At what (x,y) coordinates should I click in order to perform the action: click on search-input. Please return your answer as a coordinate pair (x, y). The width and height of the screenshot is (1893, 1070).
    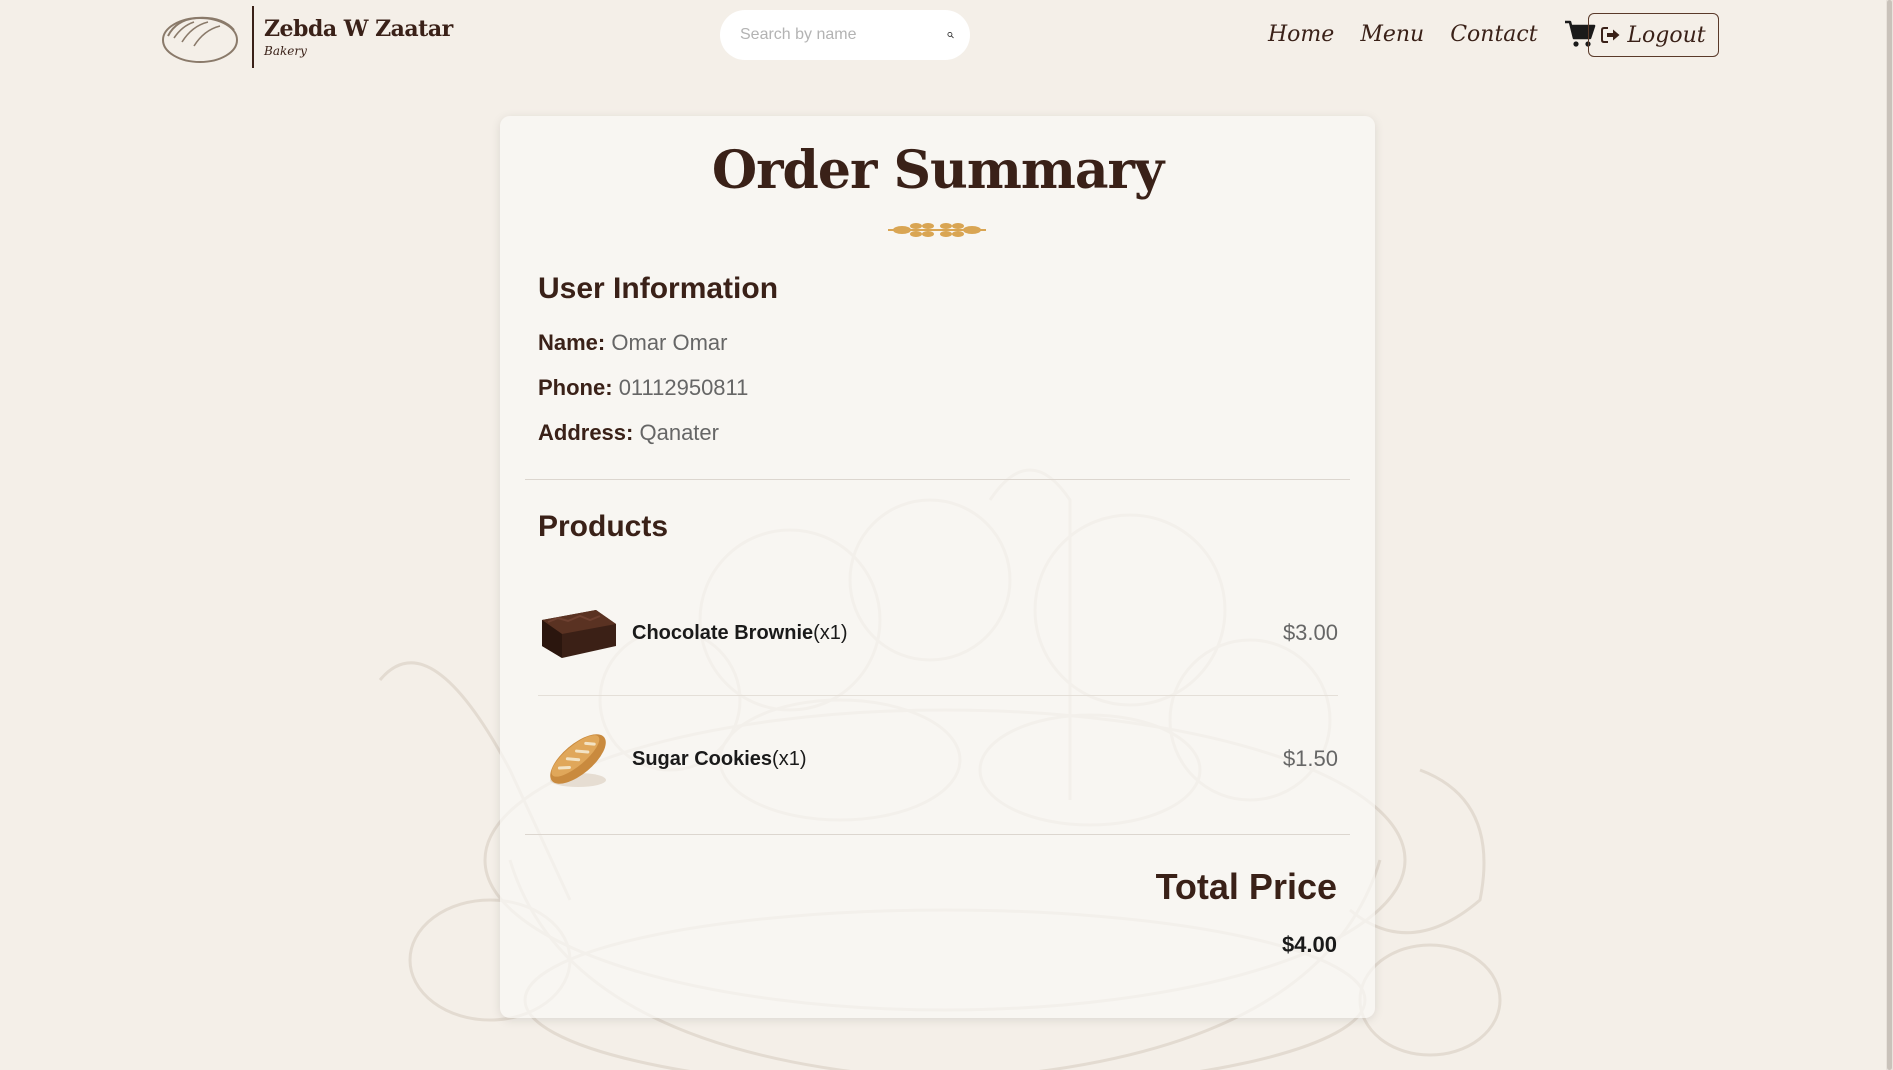
    Looking at the image, I should click on (843, 35).